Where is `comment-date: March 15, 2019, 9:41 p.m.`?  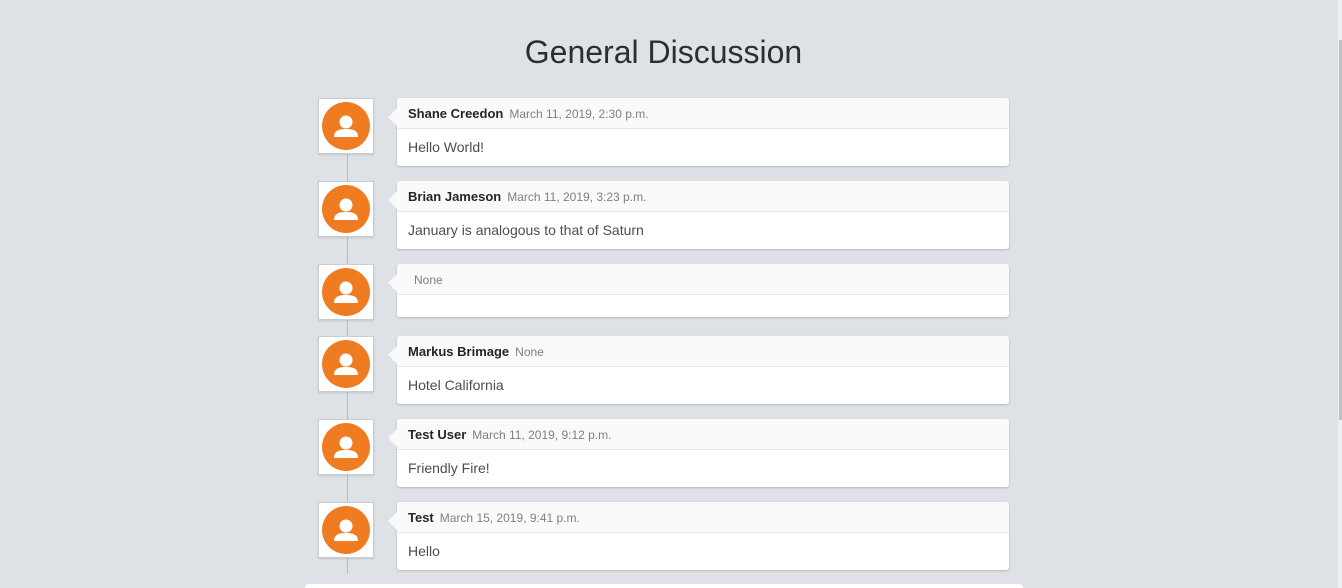
comment-date: March 15, 2019, 9:41 p.m. is located at coordinates (509, 518).